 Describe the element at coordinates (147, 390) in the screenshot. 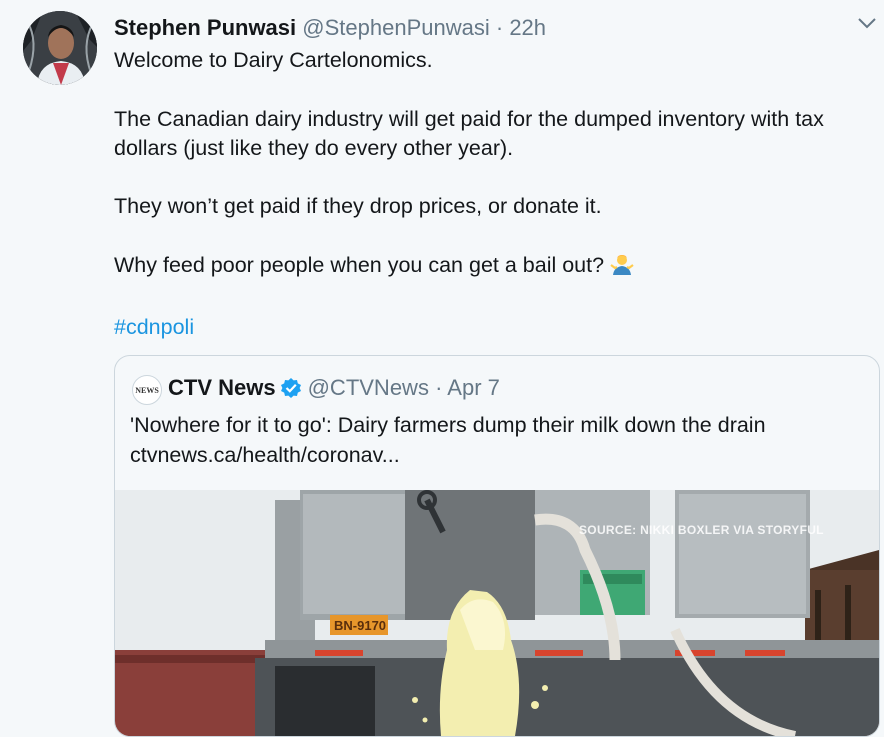

I see `ctv-news-logo: NEWS` at that location.